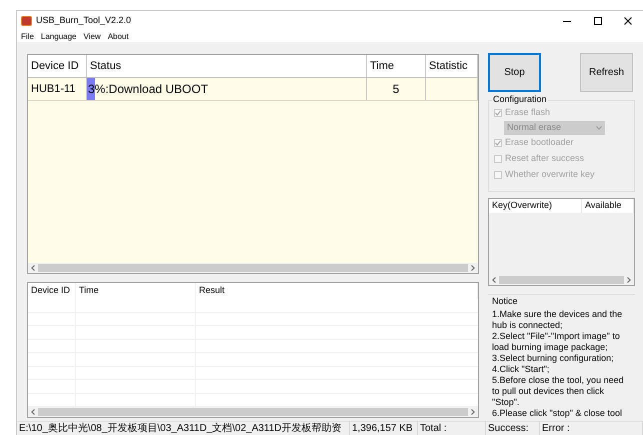  Describe the element at coordinates (384, 428) in the screenshot. I see `status-bar-text: 1,396,157 KB` at that location.